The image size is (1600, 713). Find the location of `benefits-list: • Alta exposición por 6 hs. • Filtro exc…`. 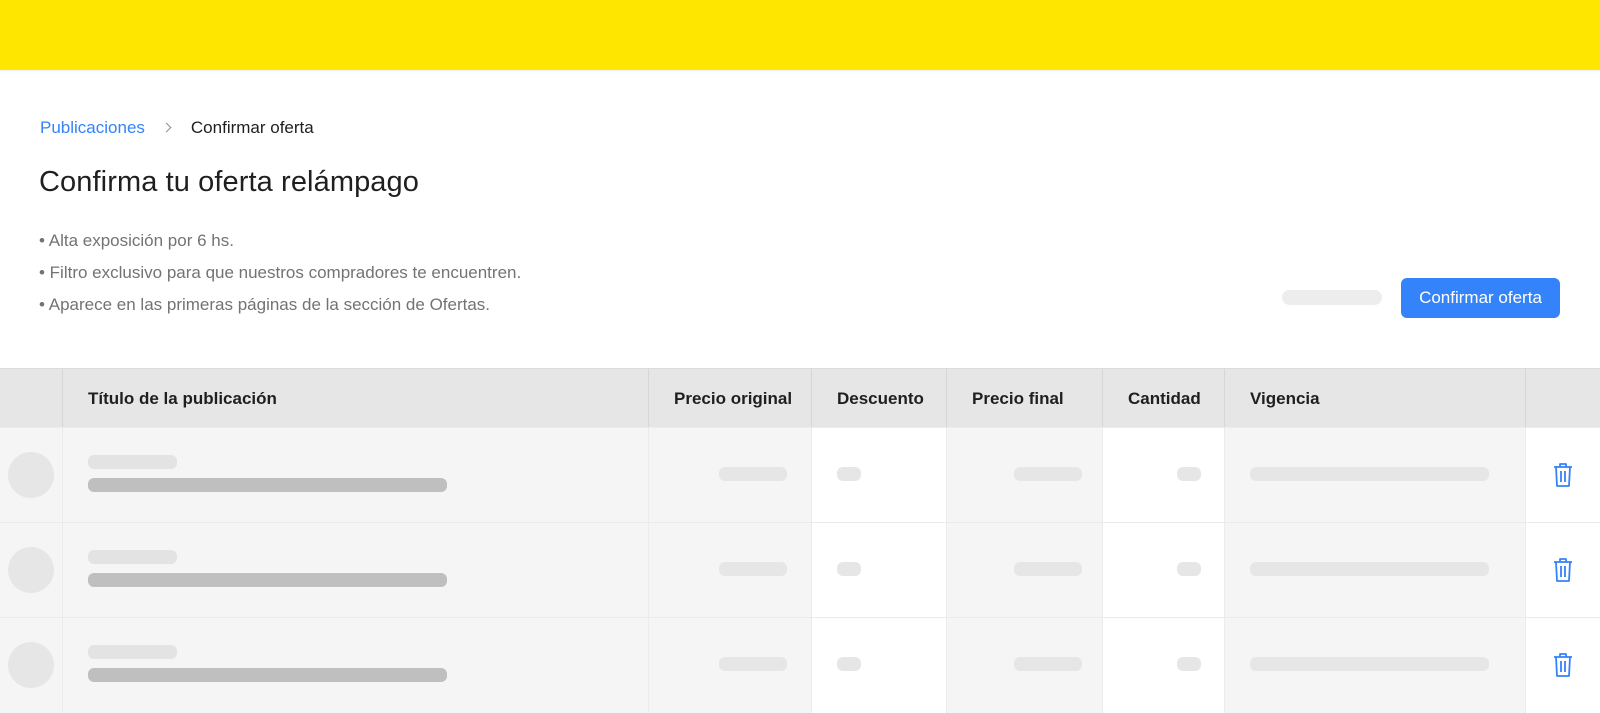

benefits-list: • Alta exposición por 6 hs. • Filtro exc… is located at coordinates (280, 278).